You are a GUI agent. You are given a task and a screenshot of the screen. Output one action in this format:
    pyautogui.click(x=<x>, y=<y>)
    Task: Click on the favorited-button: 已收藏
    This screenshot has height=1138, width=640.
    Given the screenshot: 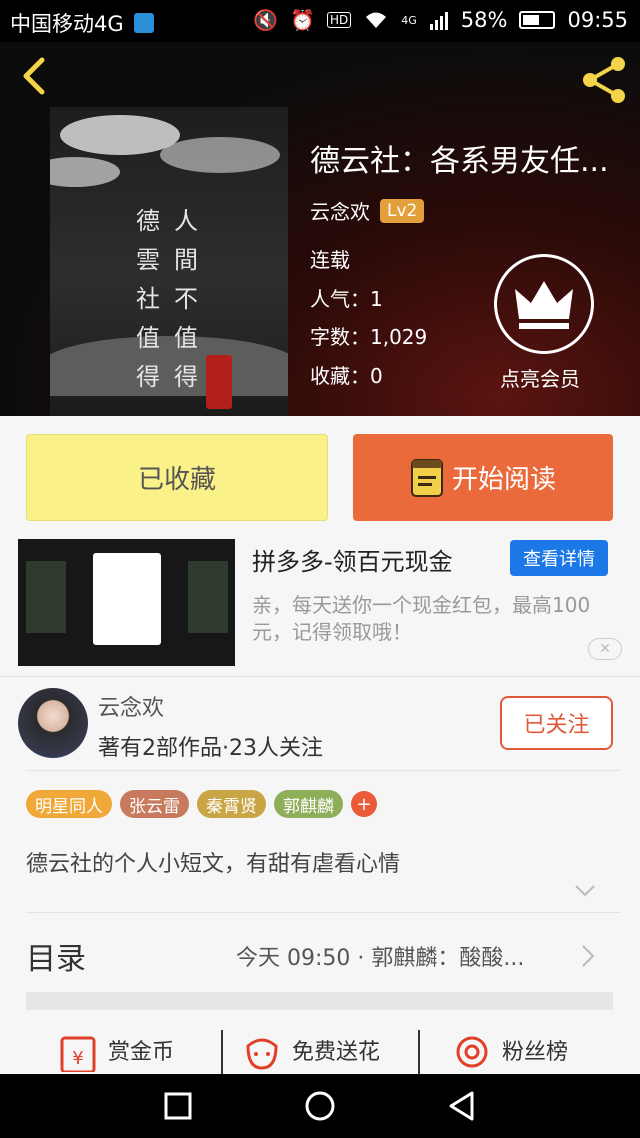 What is the action you would take?
    pyautogui.click(x=177, y=477)
    